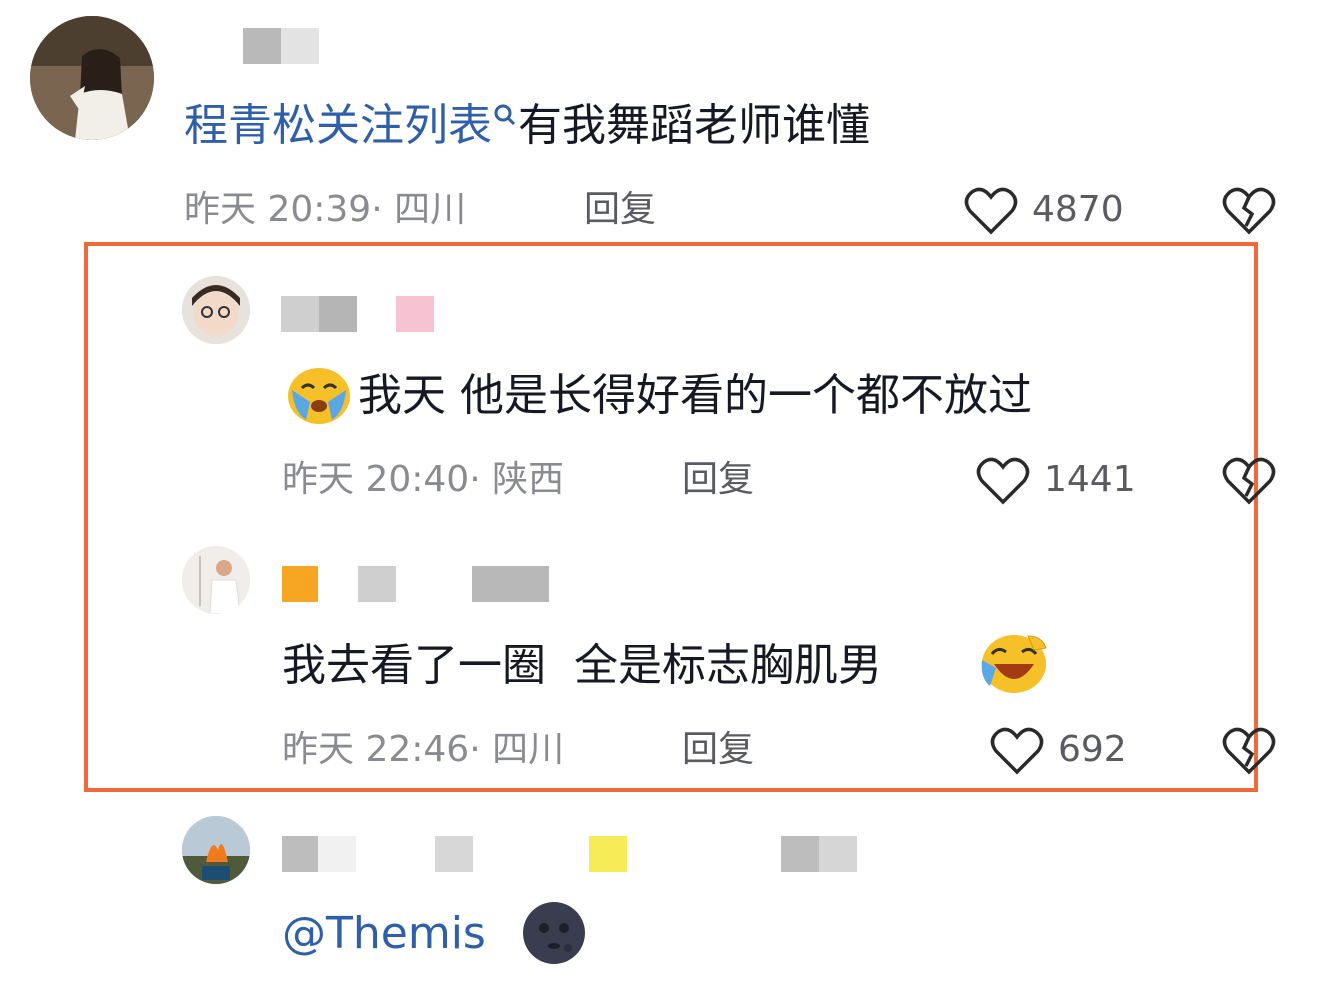 The height and width of the screenshot is (982, 1326). Describe the element at coordinates (423, 479) in the screenshot. I see `timestamp: 昨天 20:40· 陕西` at that location.